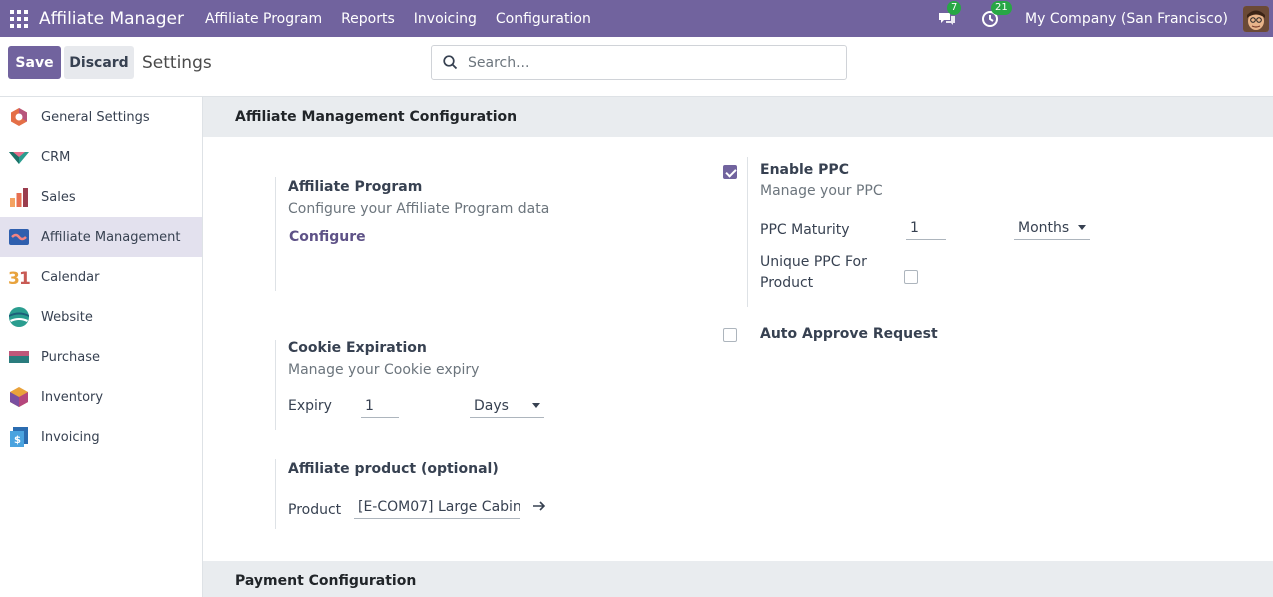 This screenshot has width=1273, height=597. Describe the element at coordinates (95, 117) in the screenshot. I see `sidebar-item-label: General Settings` at that location.